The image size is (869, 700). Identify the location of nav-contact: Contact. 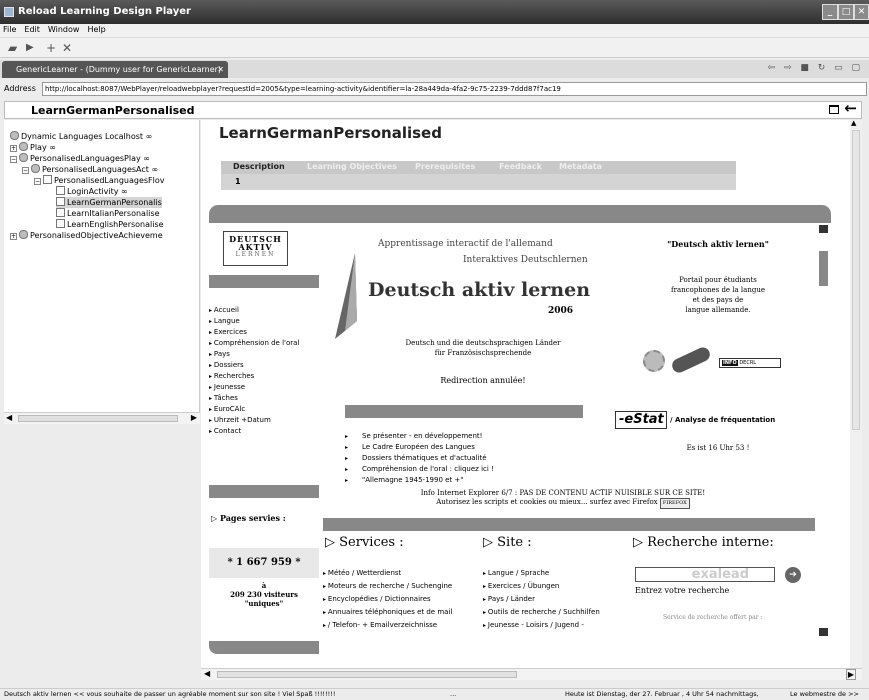
(254, 431).